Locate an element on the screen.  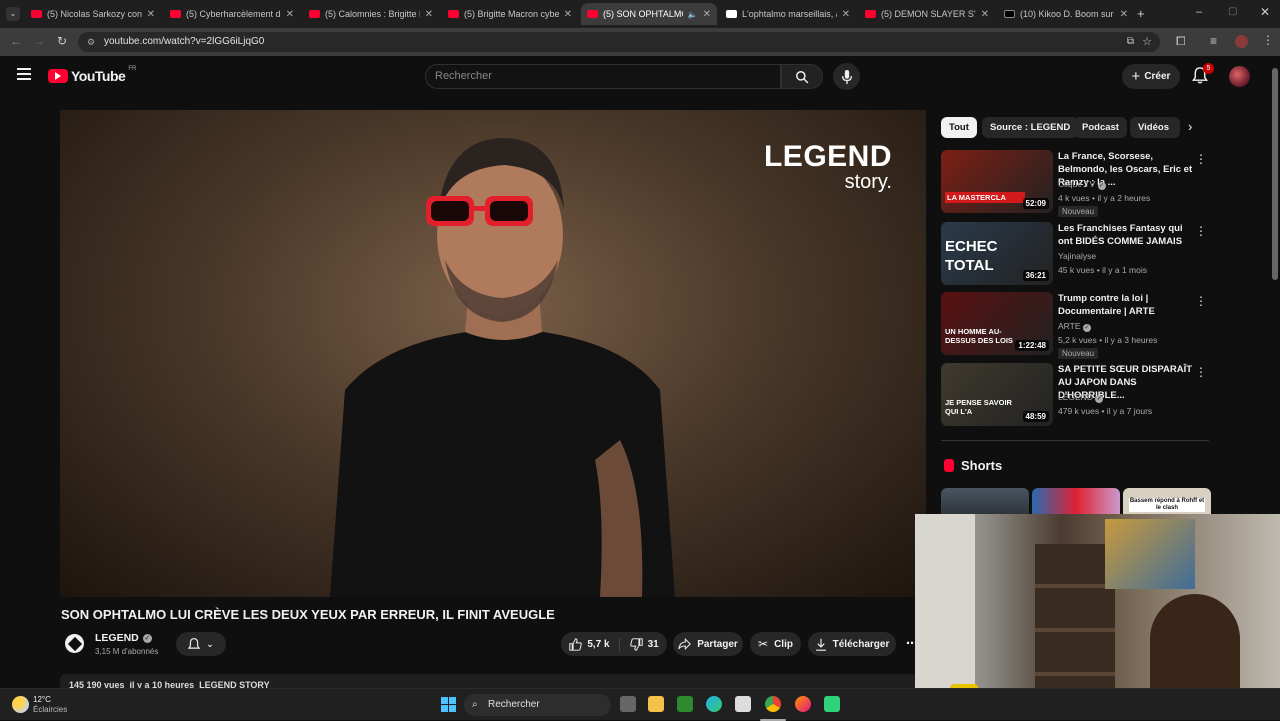
browser-tab: L'ophtalmo marseillais, accusé ✕ is located at coordinates (788, 14).